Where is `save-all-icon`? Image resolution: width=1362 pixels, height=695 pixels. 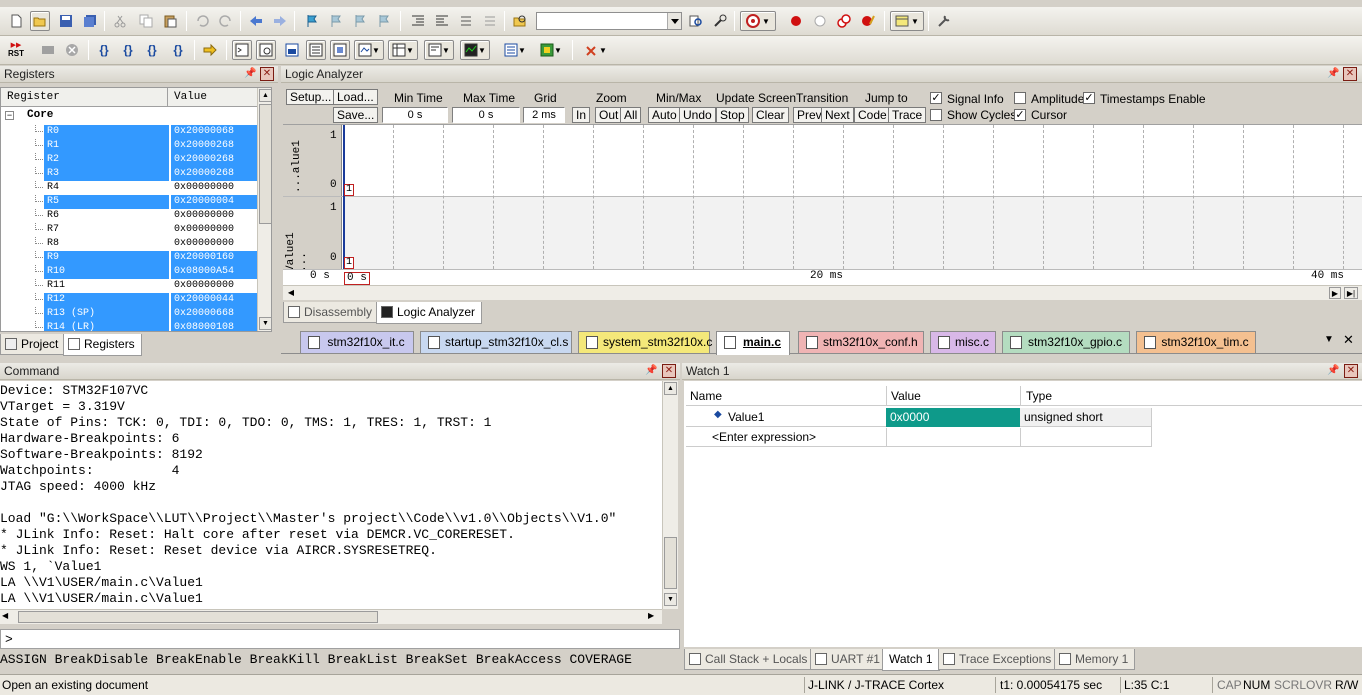
save-all-icon is located at coordinates (90, 21).